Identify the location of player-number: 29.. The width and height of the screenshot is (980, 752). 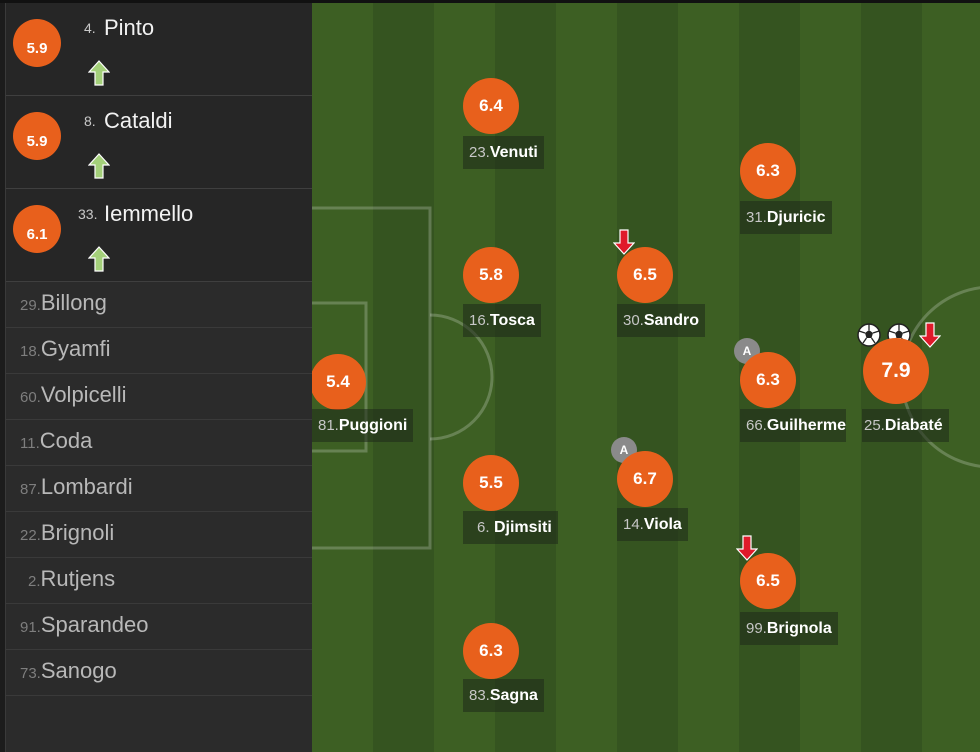
(30, 305).